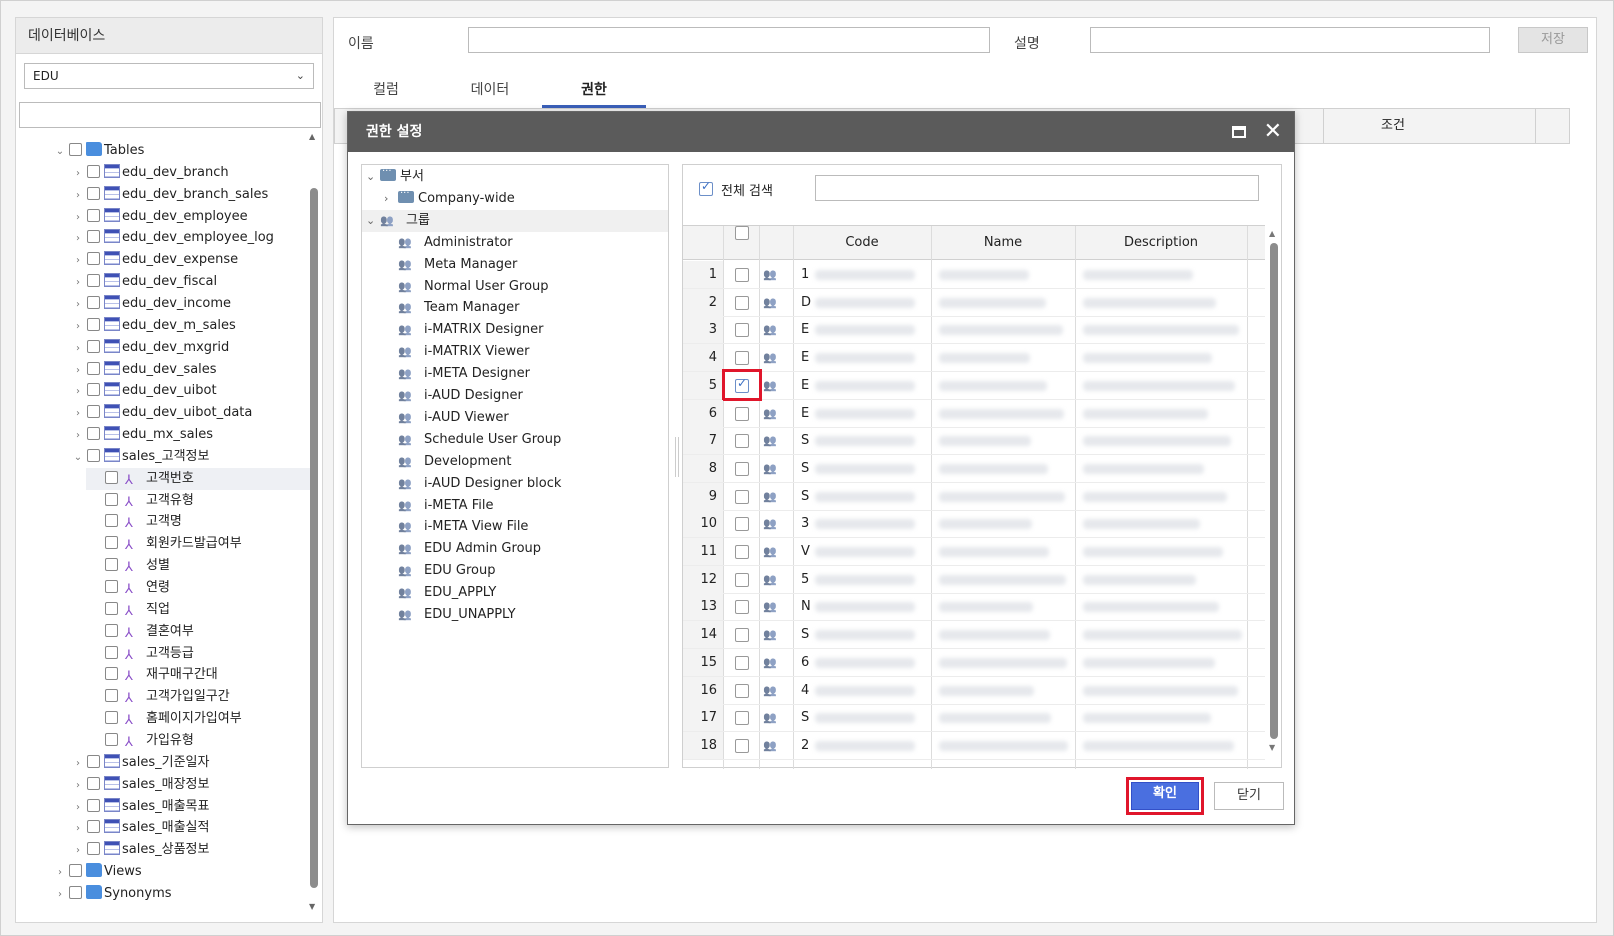 The height and width of the screenshot is (936, 1614). Describe the element at coordinates (199, 697) in the screenshot. I see `tree-node: ⅄ 고객가입일구간` at that location.